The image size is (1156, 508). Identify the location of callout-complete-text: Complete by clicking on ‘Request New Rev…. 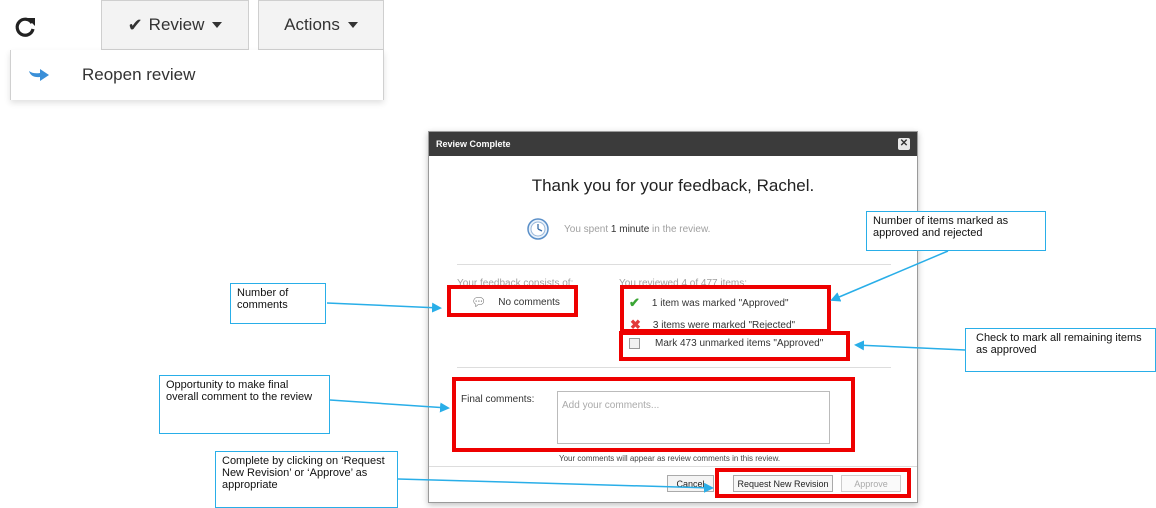
(303, 473).